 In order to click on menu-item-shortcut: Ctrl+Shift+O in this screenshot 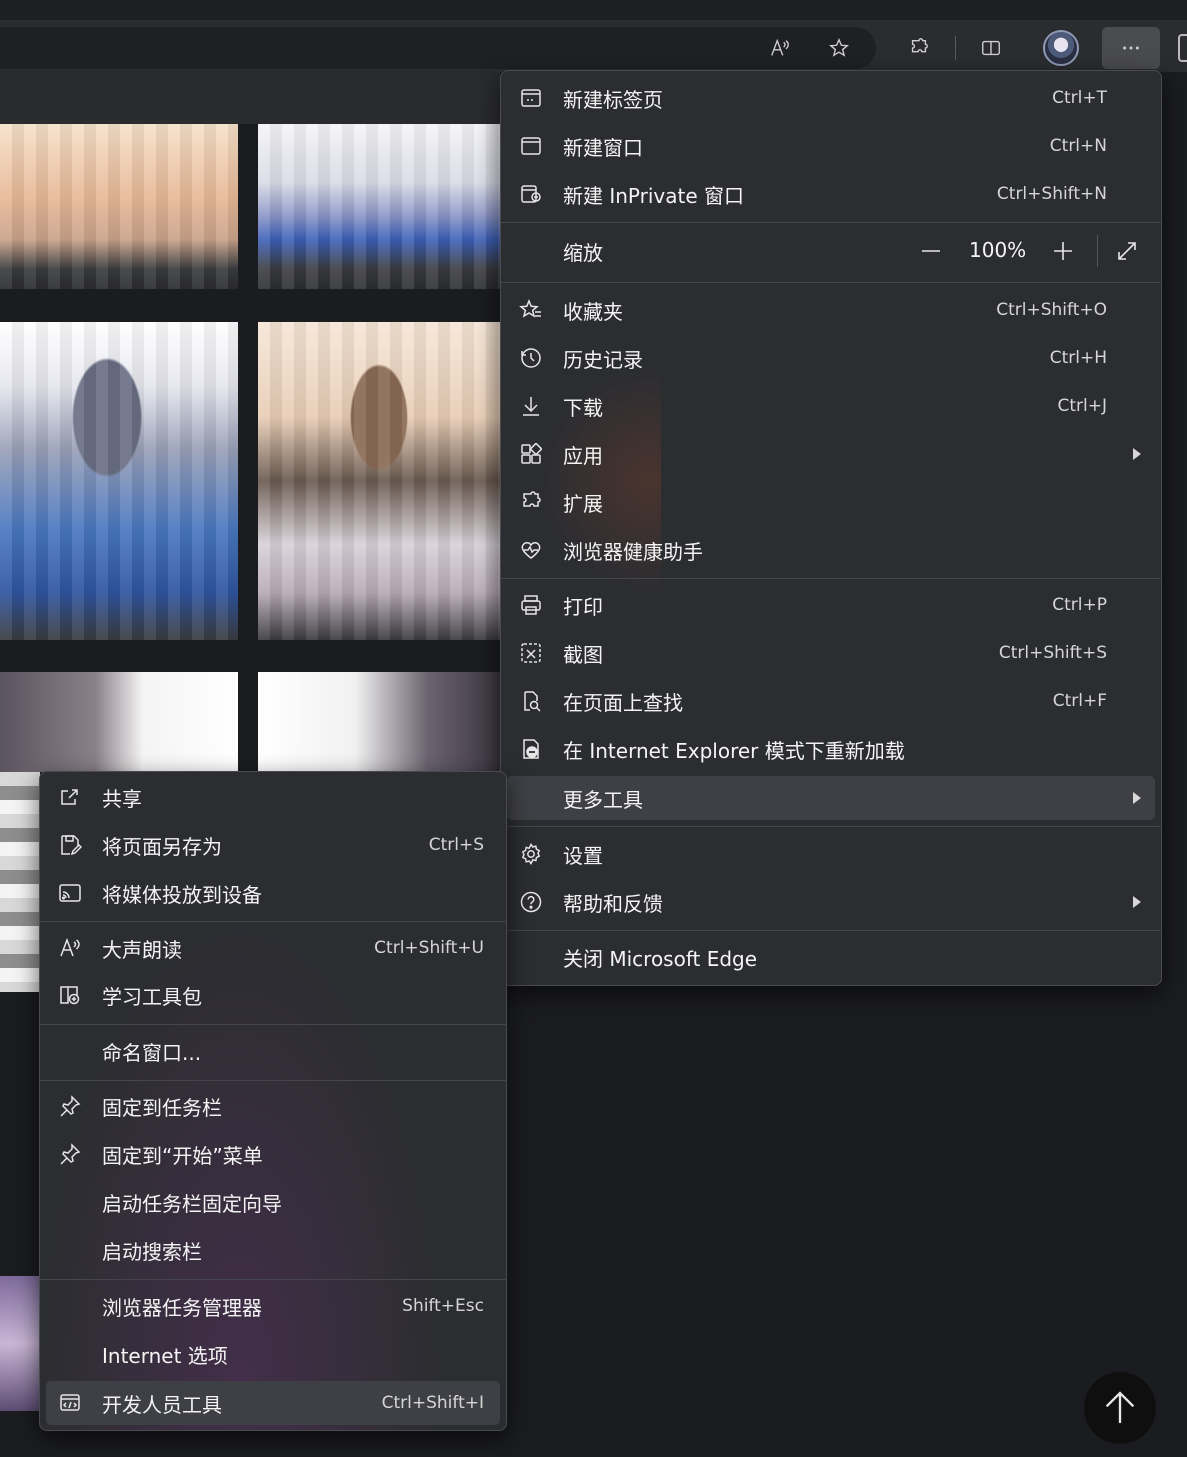, I will do `click(1051, 310)`.